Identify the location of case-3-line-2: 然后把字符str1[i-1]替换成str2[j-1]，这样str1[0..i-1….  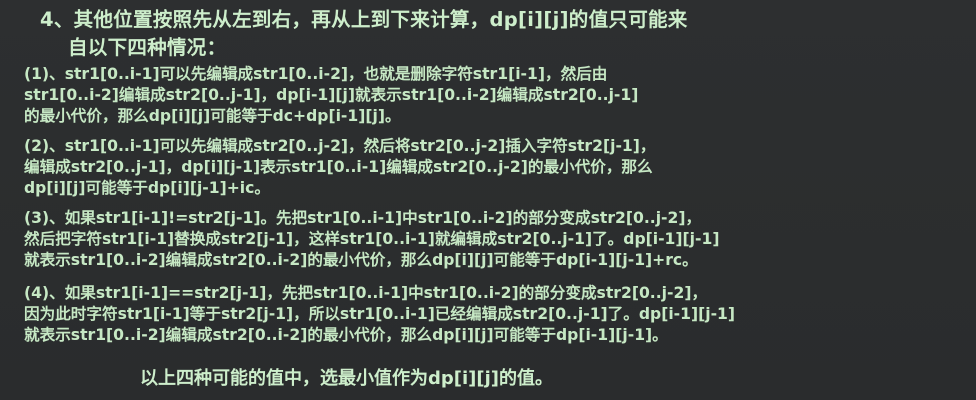
(372, 239).